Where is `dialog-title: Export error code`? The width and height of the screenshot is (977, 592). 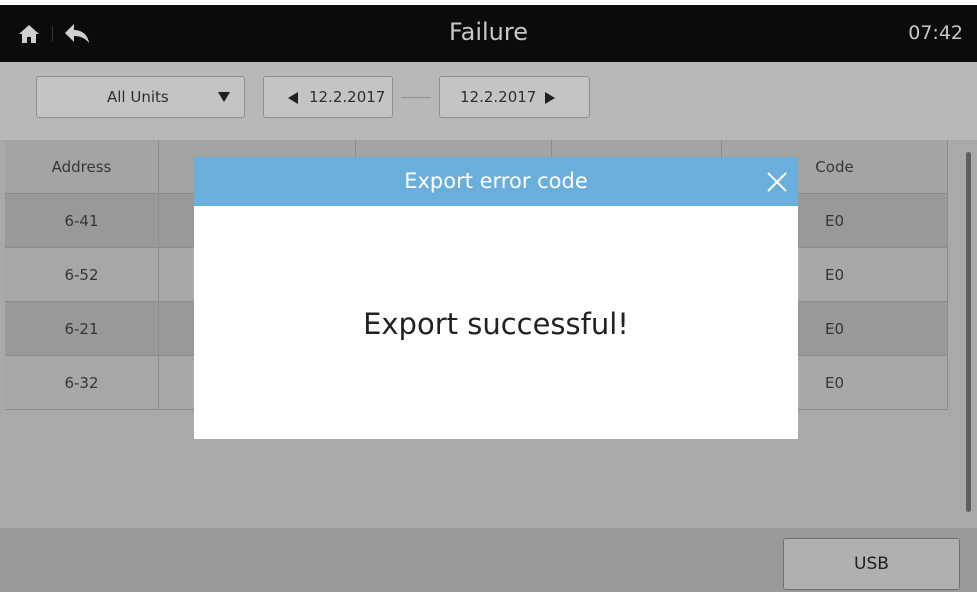
dialog-title: Export error code is located at coordinates (496, 181).